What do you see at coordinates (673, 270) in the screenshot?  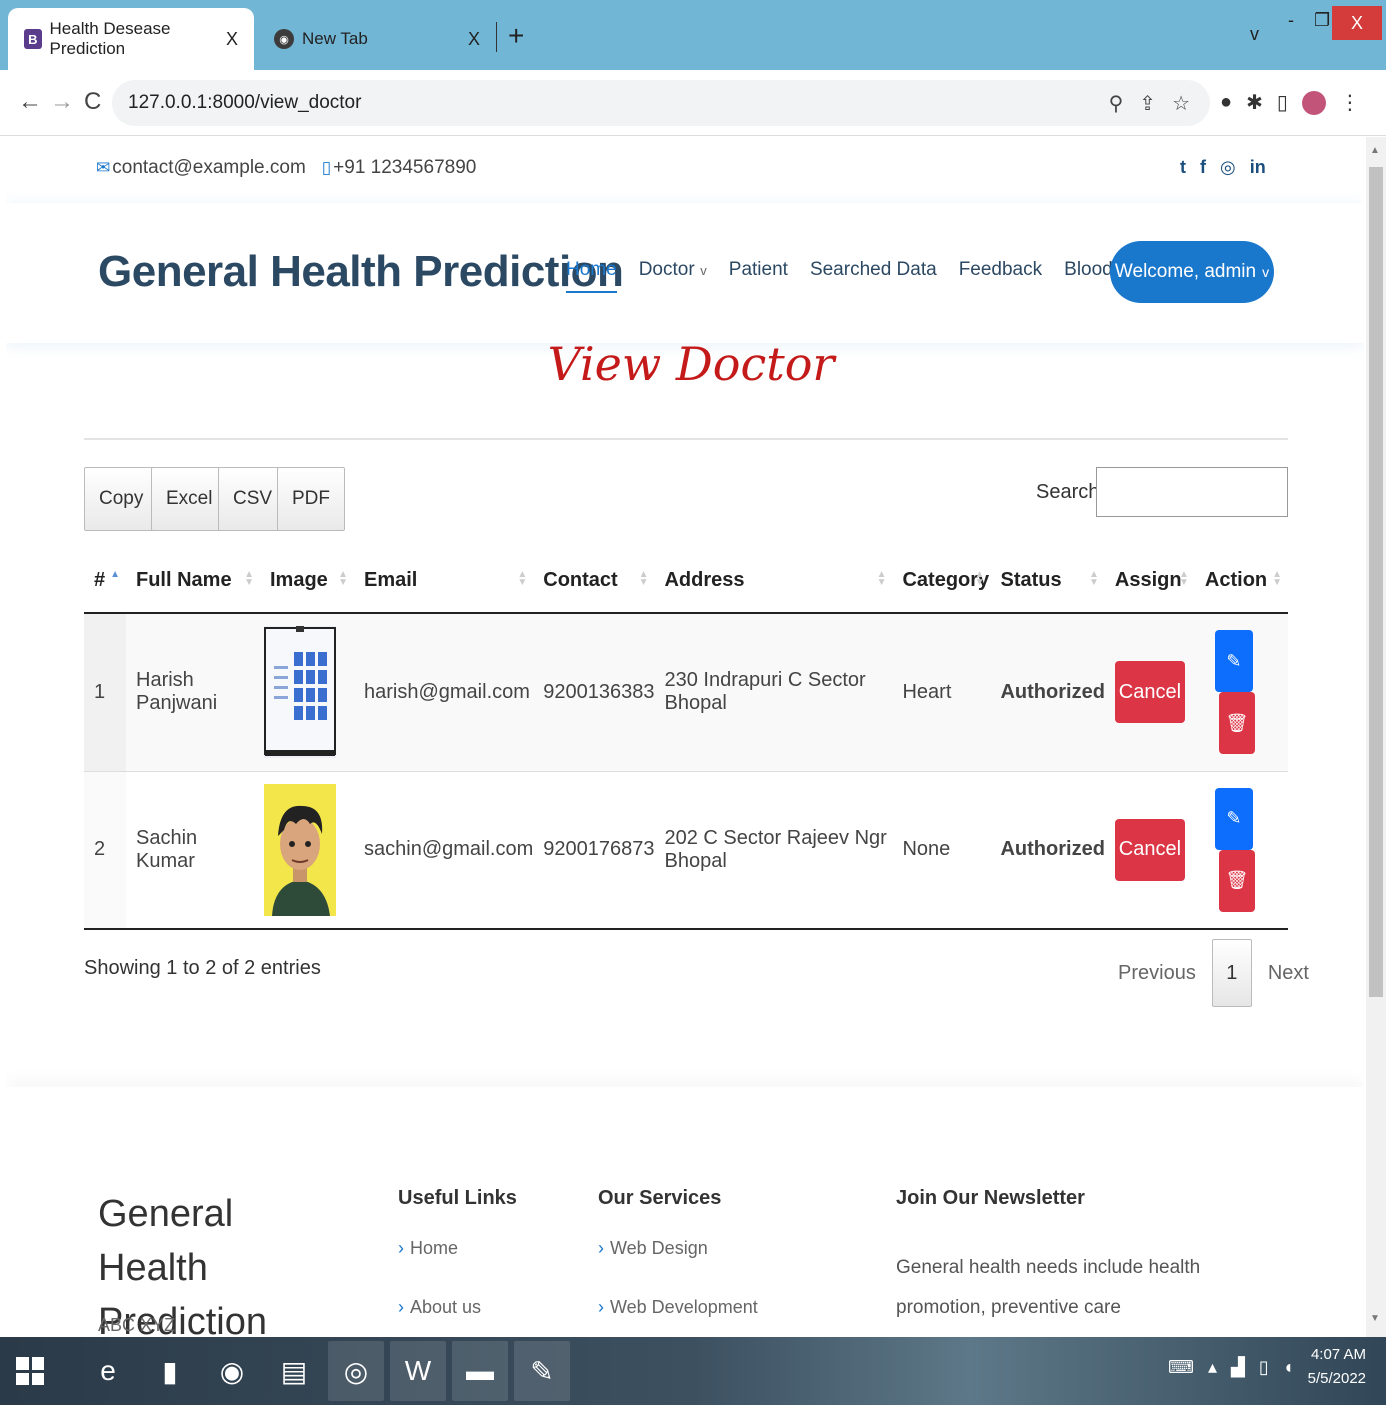 I see `nav-doctor: Doctor v` at bounding box center [673, 270].